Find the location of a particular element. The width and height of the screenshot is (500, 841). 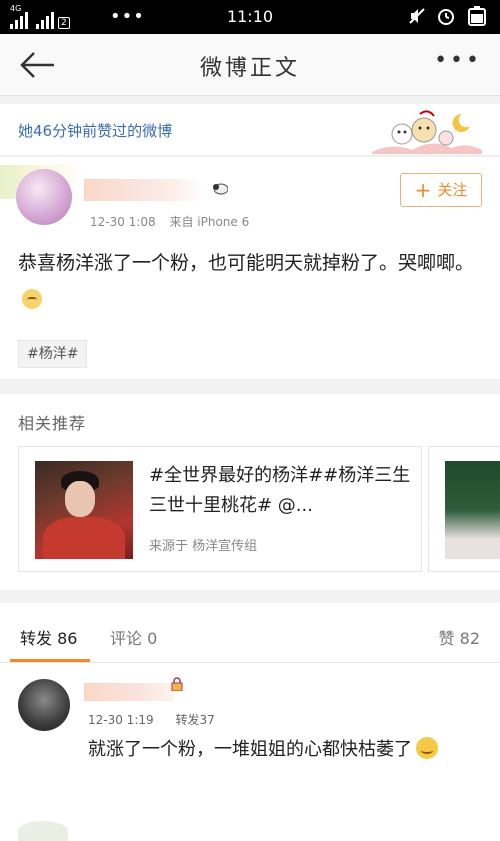

lock-badge-icon is located at coordinates (177, 686).